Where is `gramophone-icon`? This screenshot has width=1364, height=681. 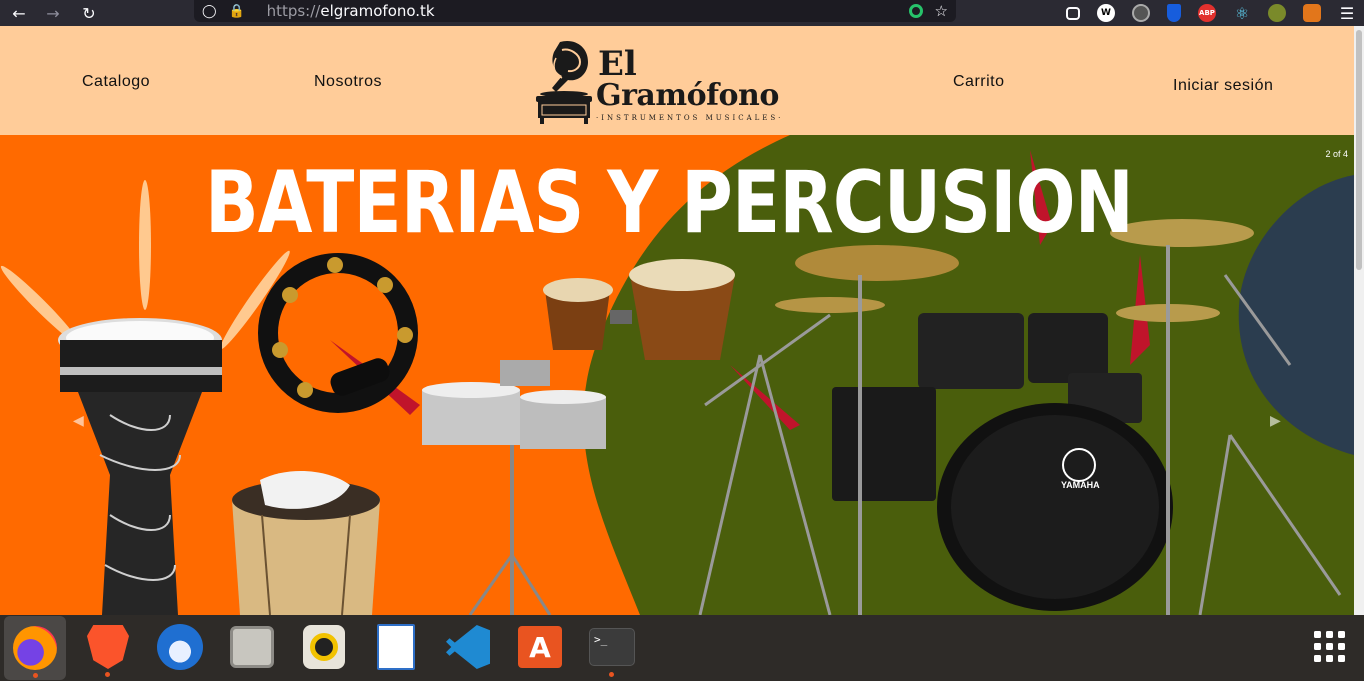 gramophone-icon is located at coordinates (564, 82).